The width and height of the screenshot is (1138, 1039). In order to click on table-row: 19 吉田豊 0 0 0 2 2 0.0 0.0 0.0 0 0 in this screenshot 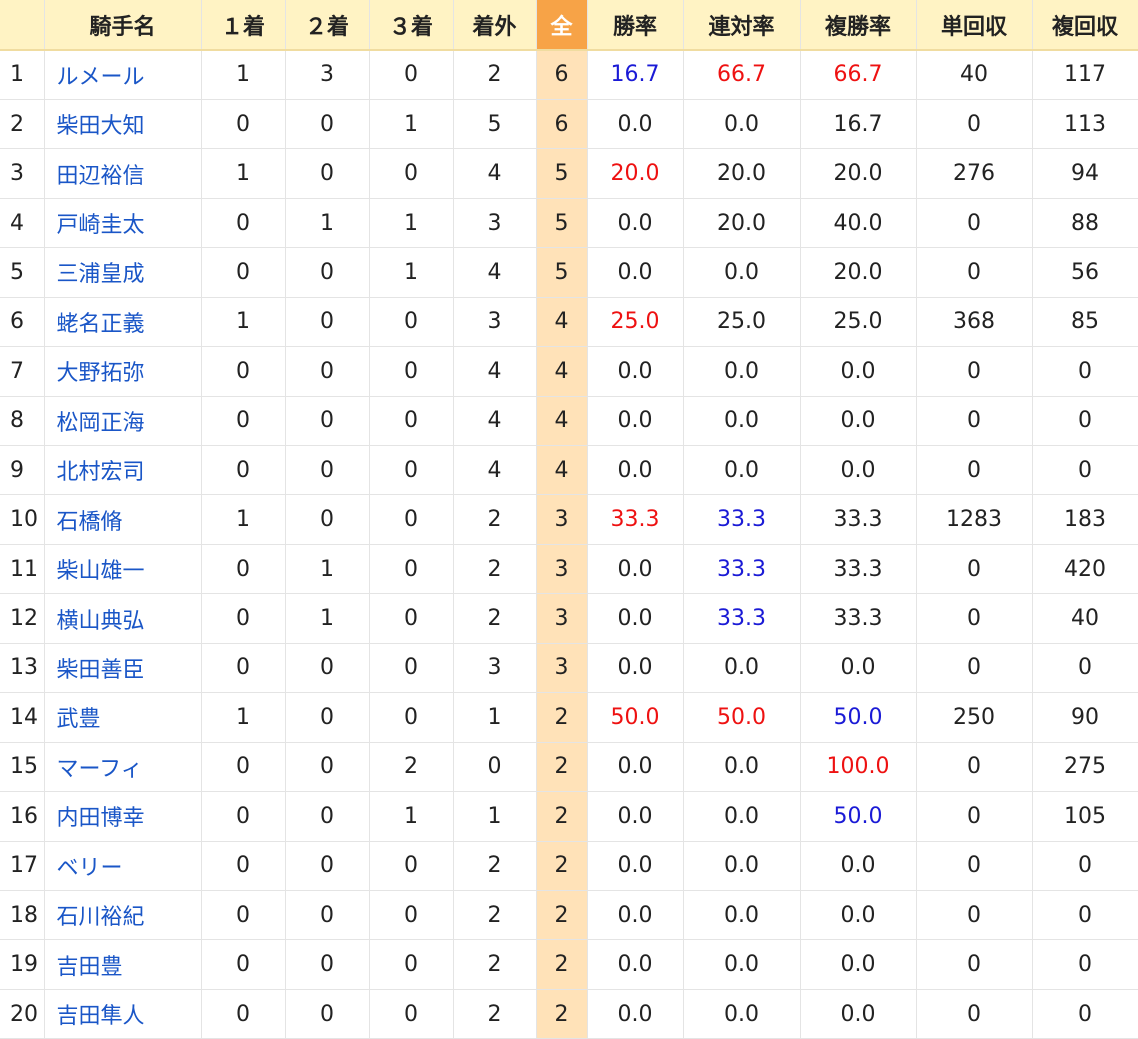, I will do `click(569, 964)`.